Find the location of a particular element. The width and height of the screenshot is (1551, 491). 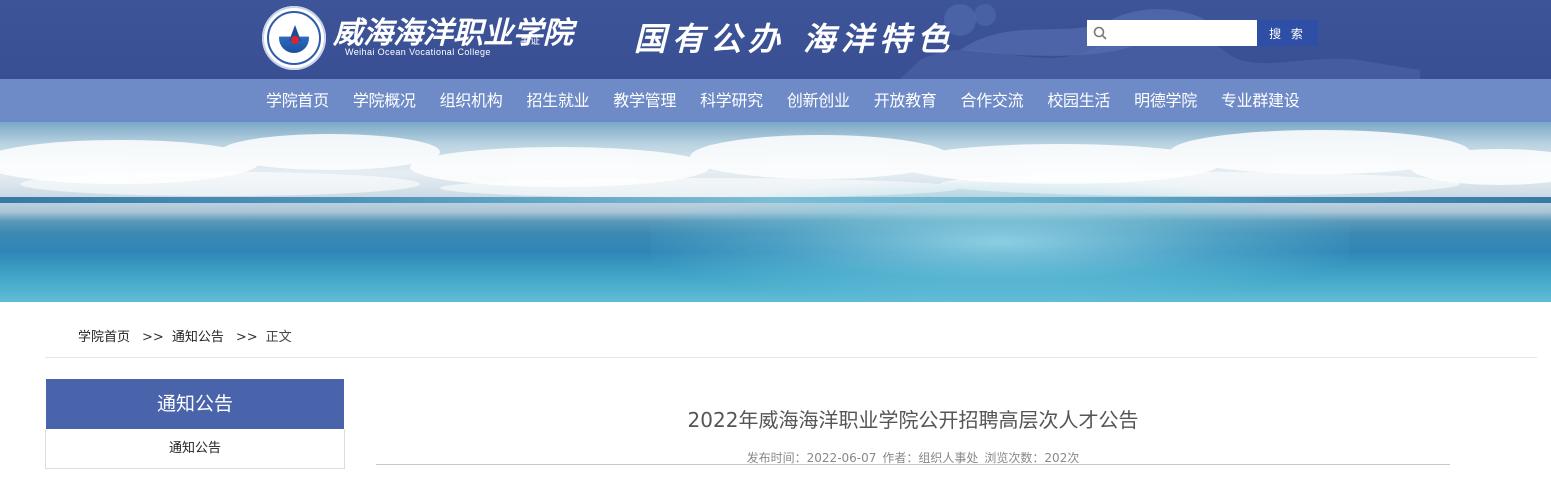

article-divider is located at coordinates (913, 464).